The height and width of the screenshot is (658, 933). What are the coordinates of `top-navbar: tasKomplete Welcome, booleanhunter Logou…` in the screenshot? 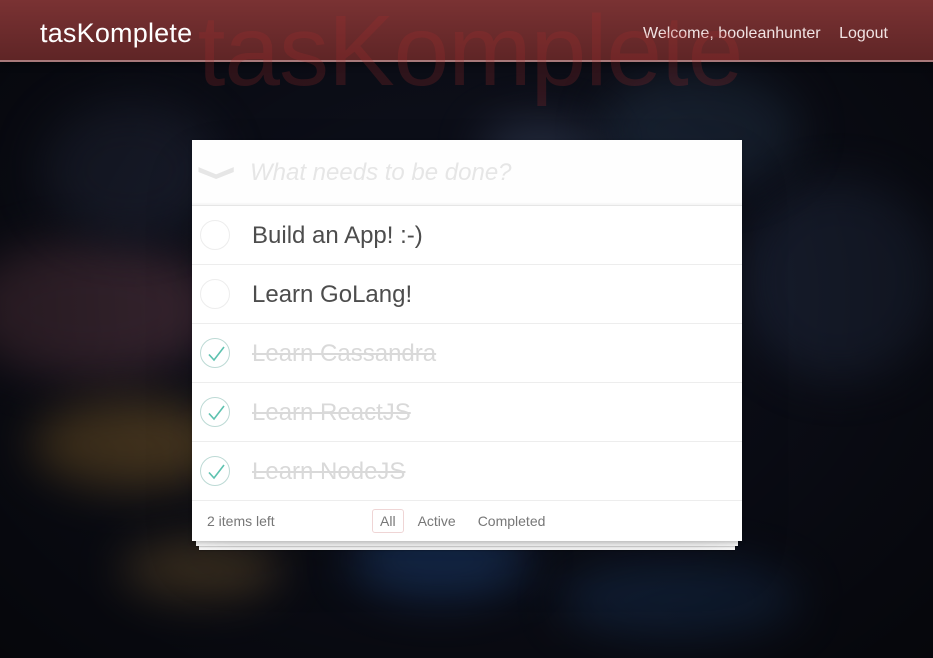 It's located at (466, 31).